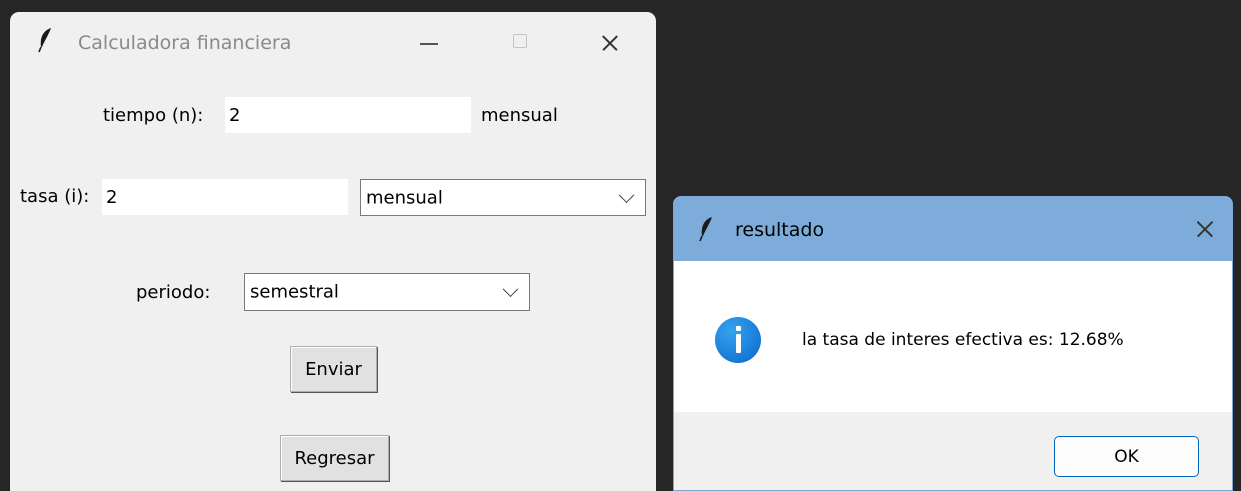  Describe the element at coordinates (55, 196) in the screenshot. I see `tasa-label: tasa (i):` at that location.